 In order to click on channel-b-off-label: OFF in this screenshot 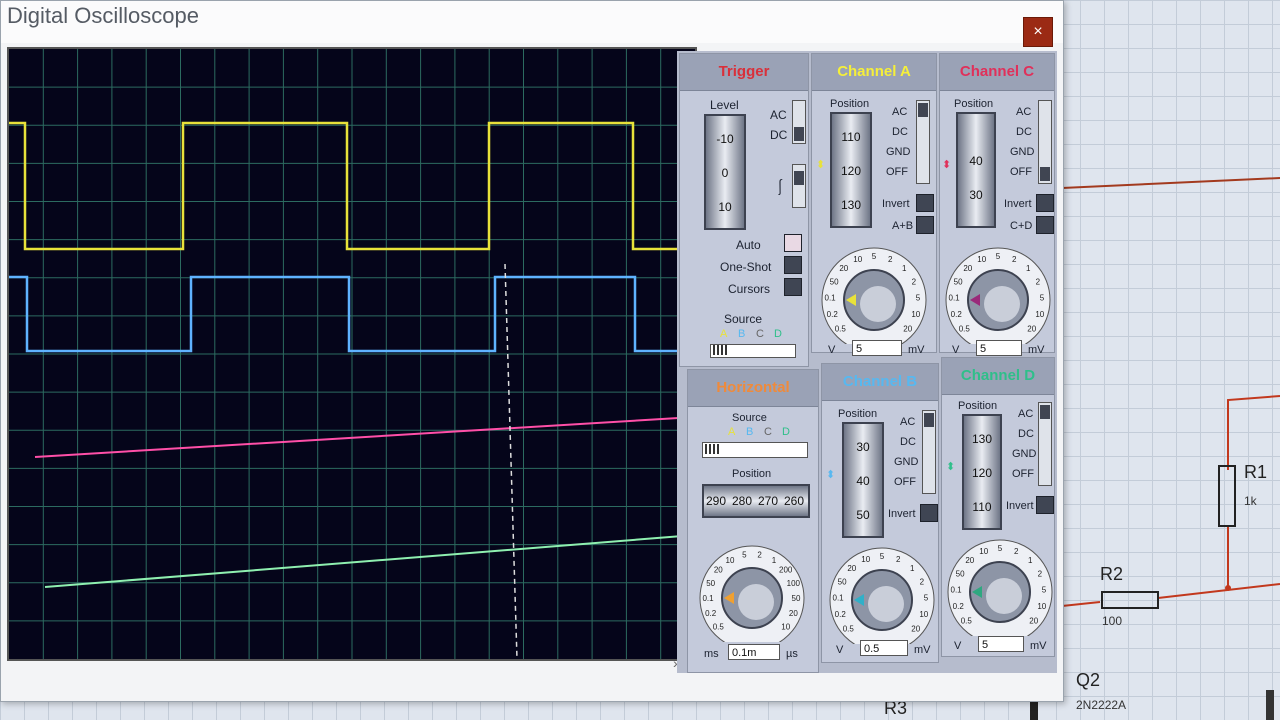, I will do `click(905, 482)`.